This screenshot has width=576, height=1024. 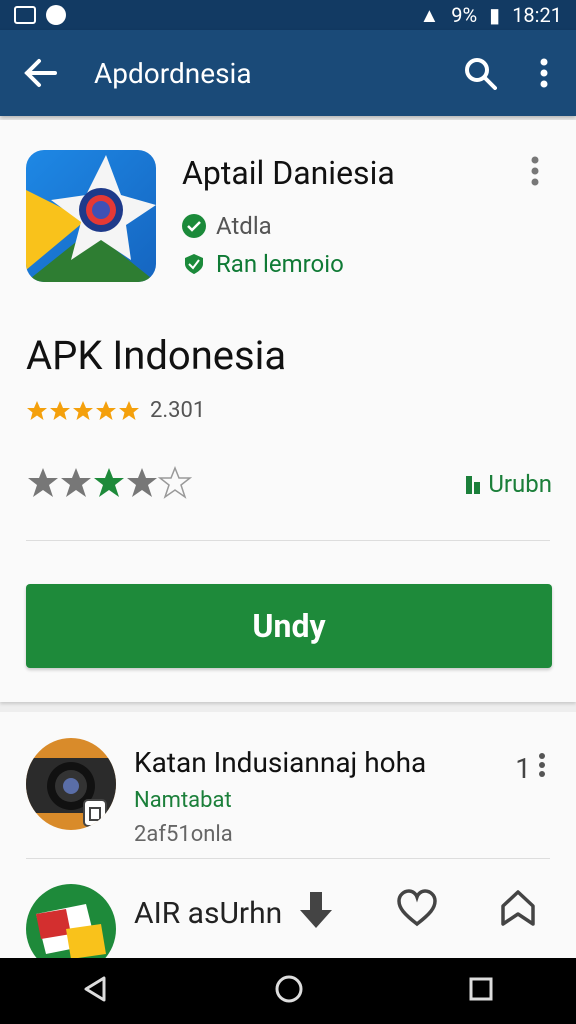 What do you see at coordinates (194, 264) in the screenshot?
I see `shield-icon` at bounding box center [194, 264].